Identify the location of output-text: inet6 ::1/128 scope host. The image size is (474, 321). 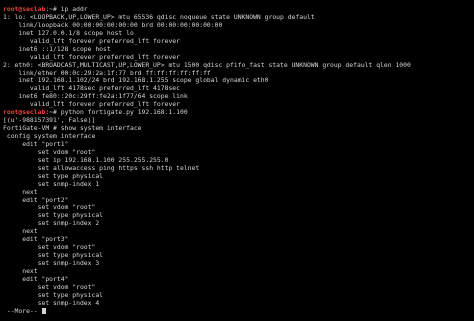
(57, 49).